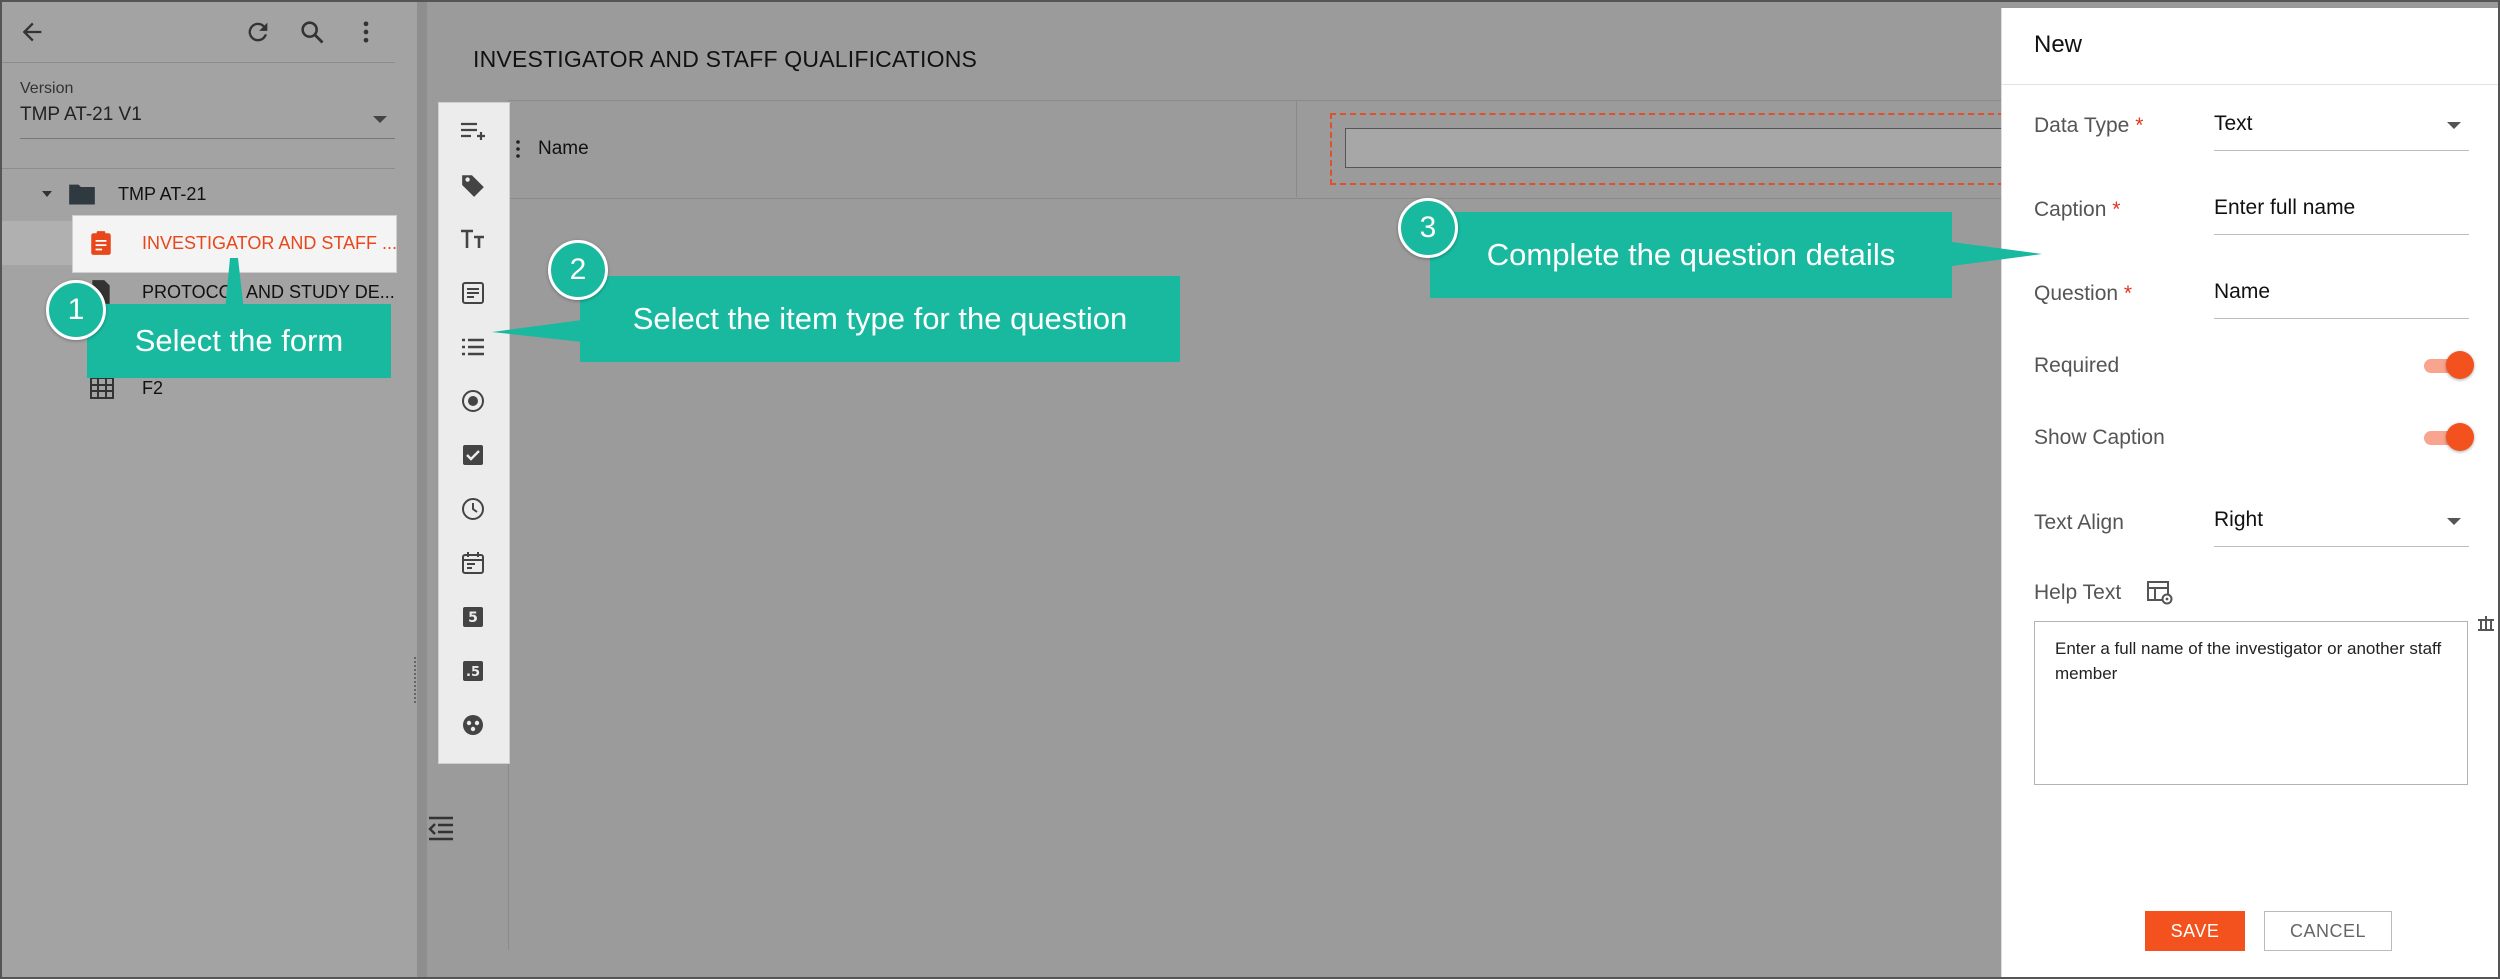 The height and width of the screenshot is (979, 2500). I want to click on callout-3-number: 3, so click(1428, 228).